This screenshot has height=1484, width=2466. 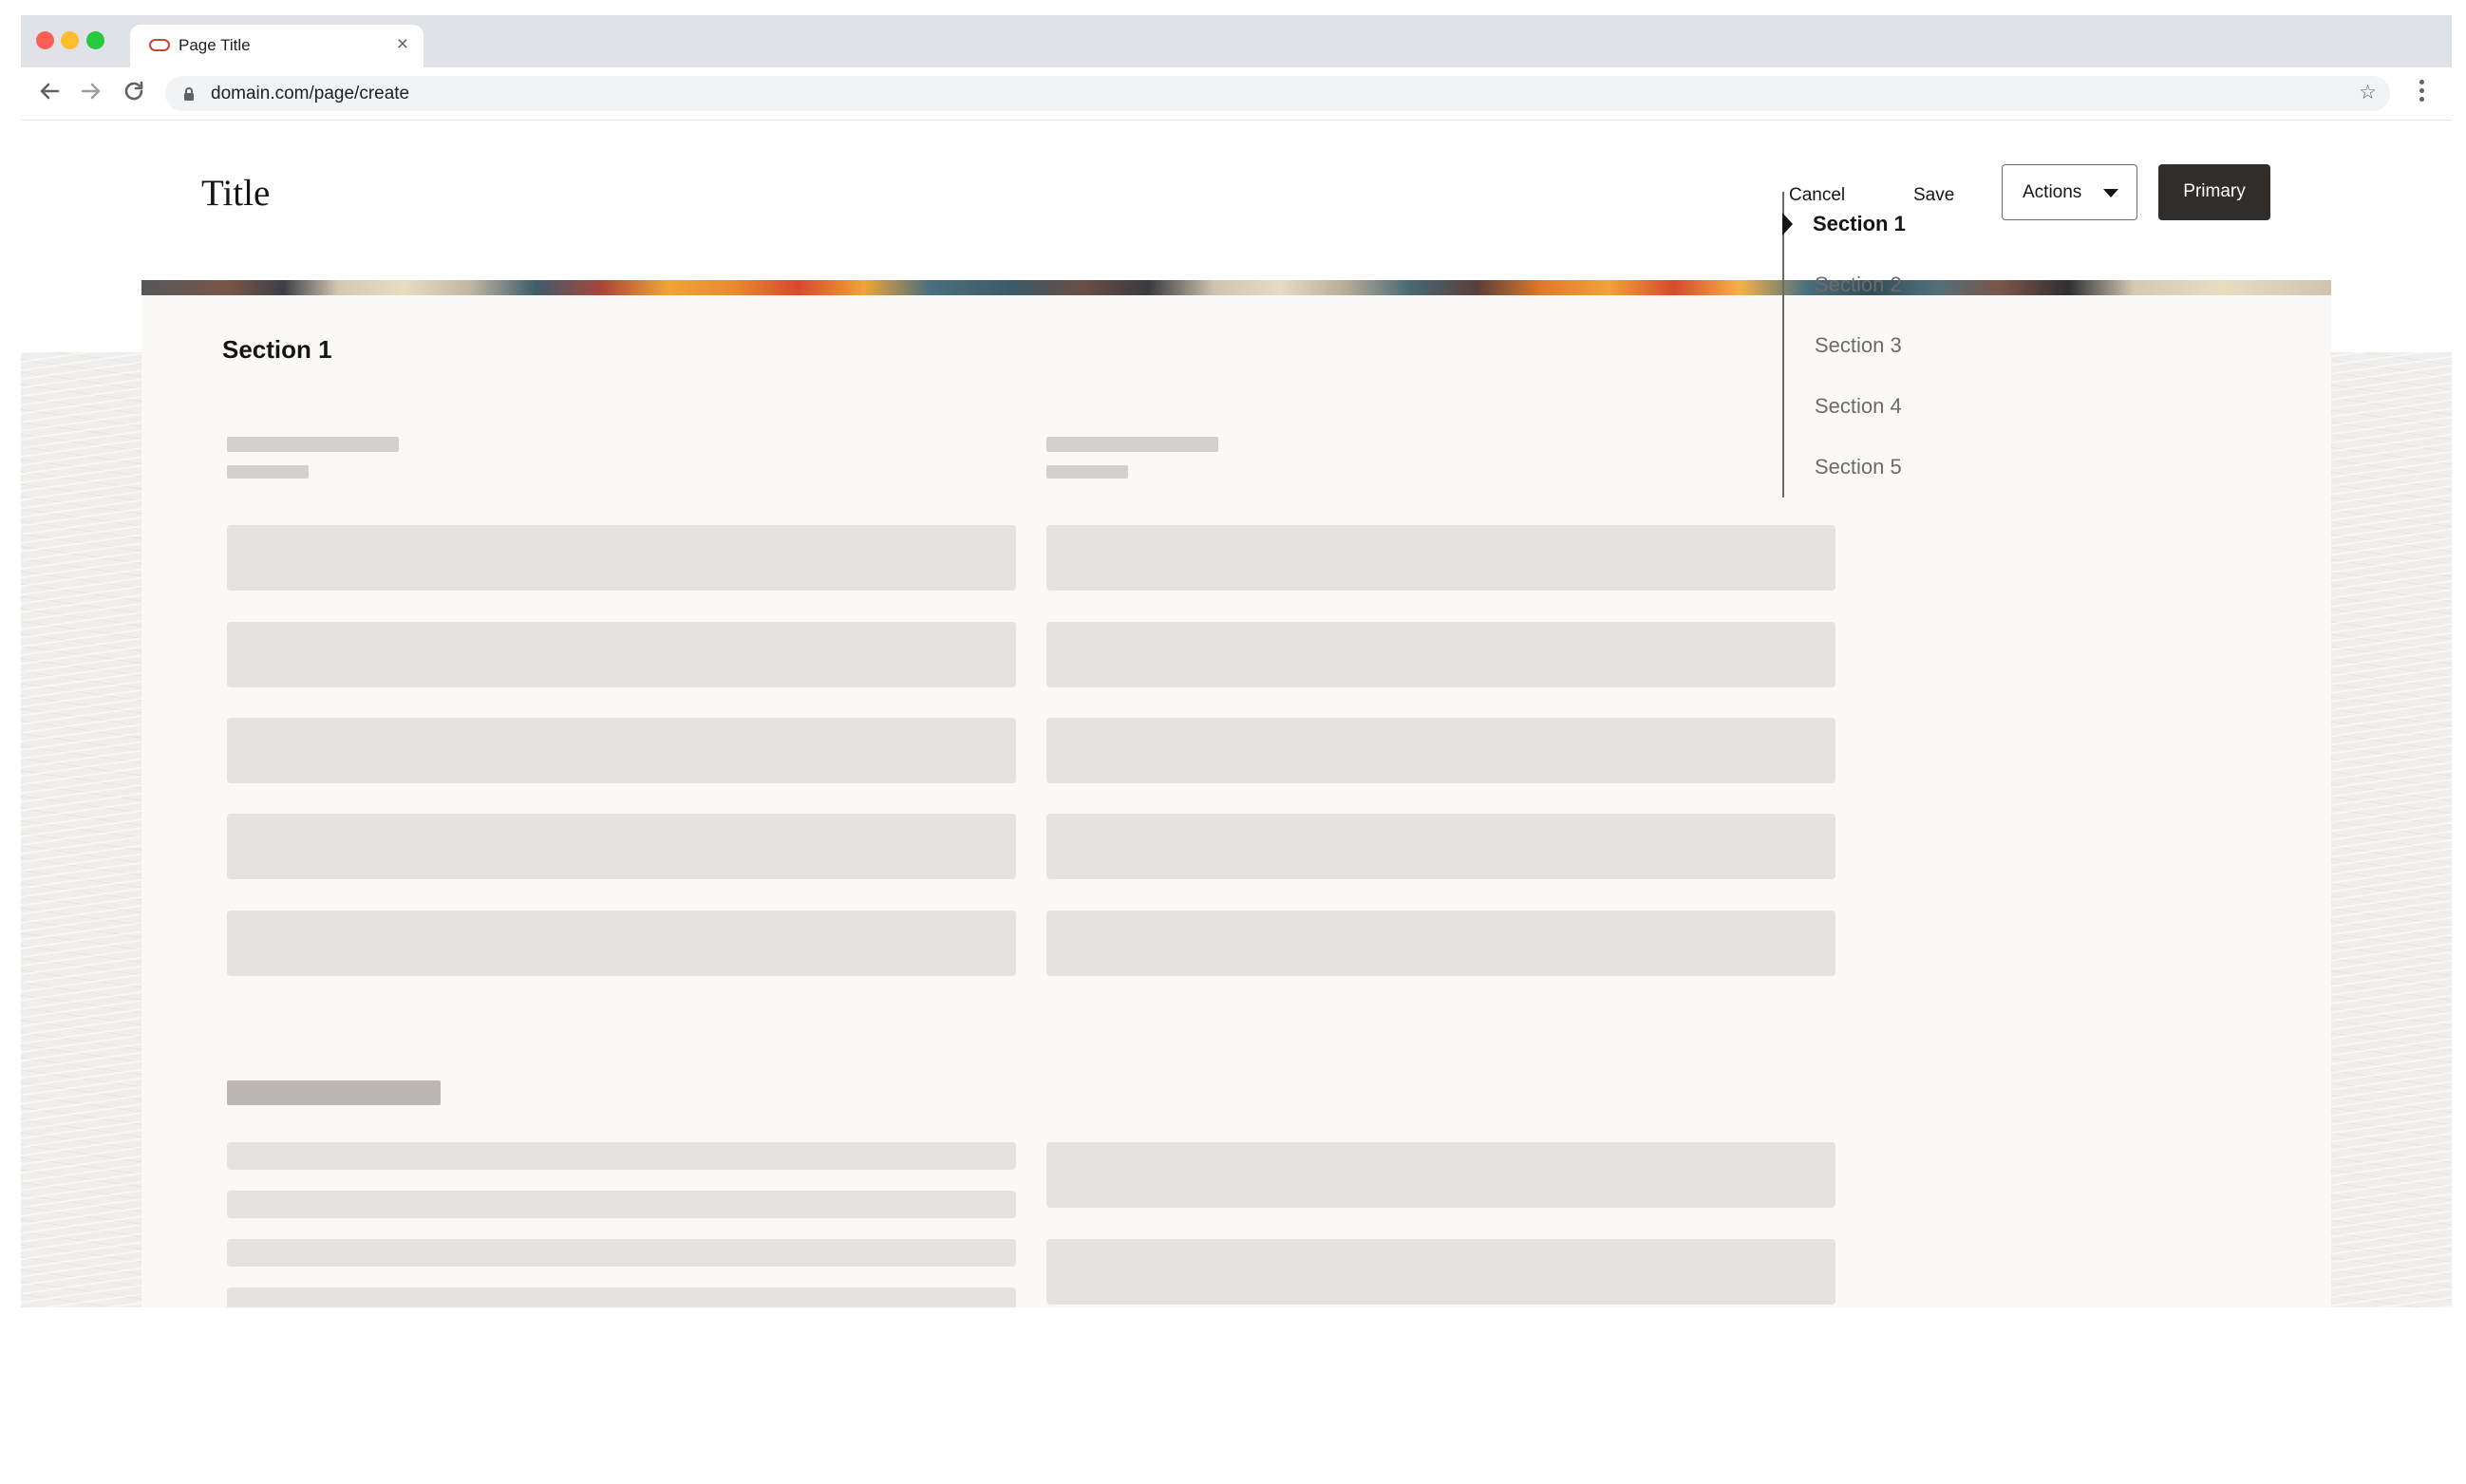 I want to click on oracle-oval-icon, so click(x=159, y=45).